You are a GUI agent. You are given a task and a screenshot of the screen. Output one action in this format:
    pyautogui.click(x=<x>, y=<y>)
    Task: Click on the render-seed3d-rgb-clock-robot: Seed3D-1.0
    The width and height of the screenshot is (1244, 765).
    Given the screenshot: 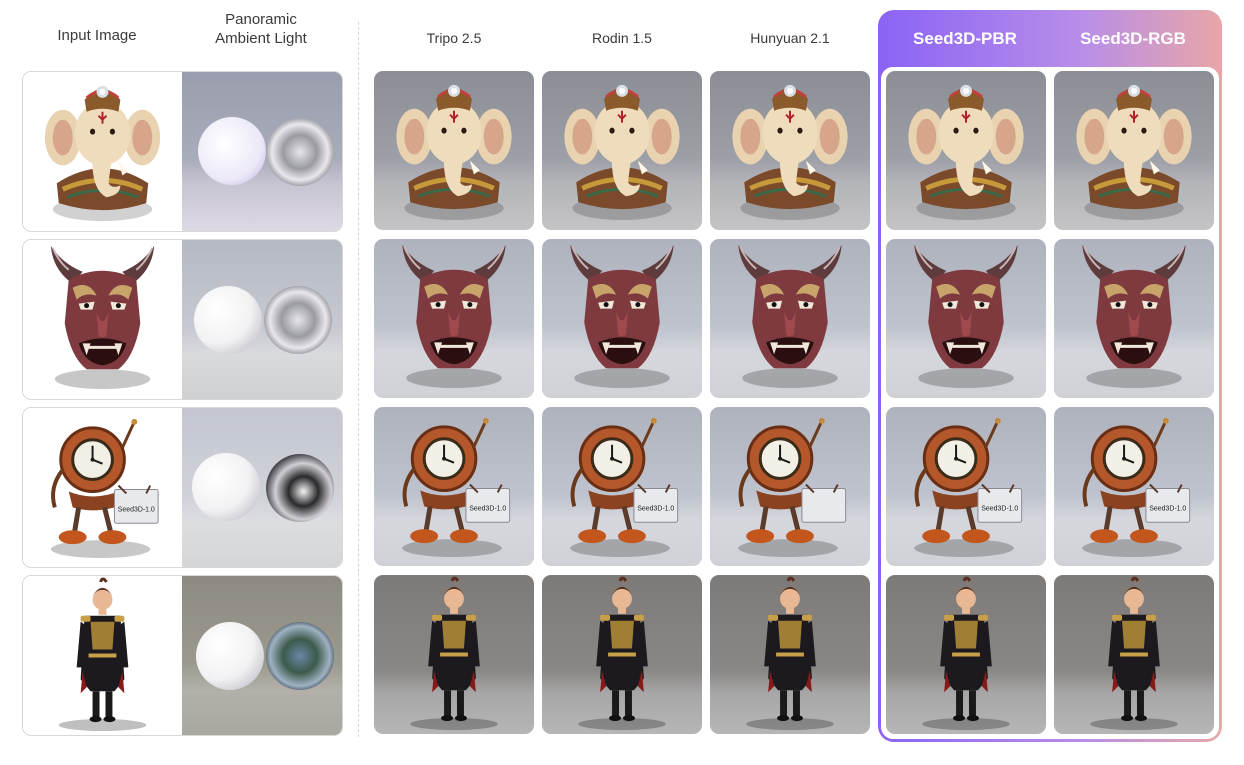 What is the action you would take?
    pyautogui.click(x=1134, y=486)
    